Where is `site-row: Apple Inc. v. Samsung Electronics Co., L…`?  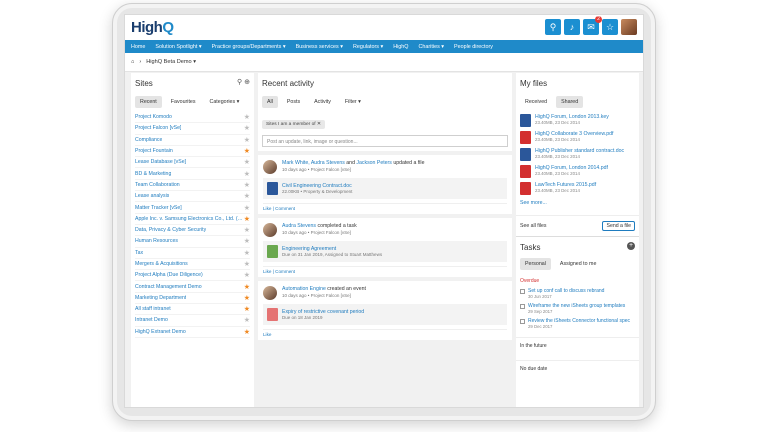 site-row: Apple Inc. v. Samsung Electronics Co., L… is located at coordinates (192, 219).